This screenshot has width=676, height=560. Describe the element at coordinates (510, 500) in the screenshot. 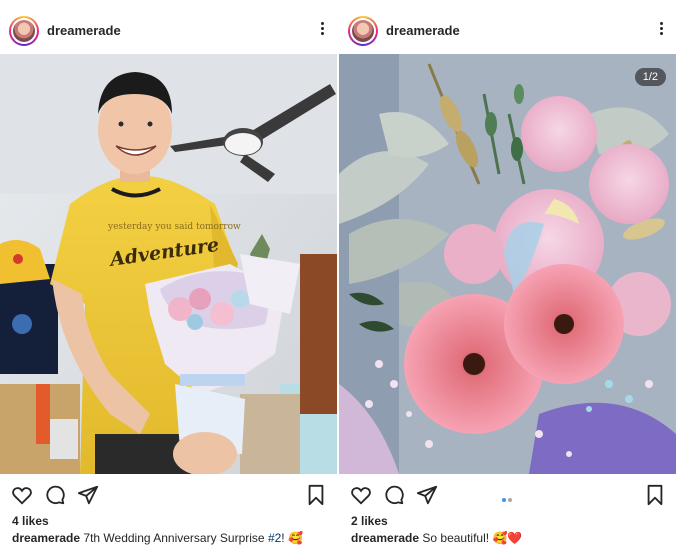

I see `carousel-dot` at that location.